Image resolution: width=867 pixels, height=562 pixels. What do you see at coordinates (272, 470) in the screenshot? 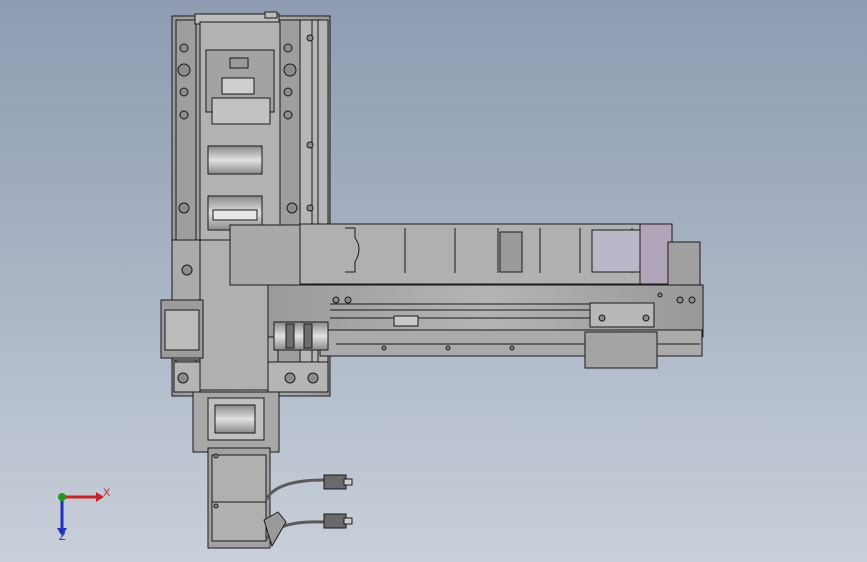
I see `motor-assembly` at bounding box center [272, 470].